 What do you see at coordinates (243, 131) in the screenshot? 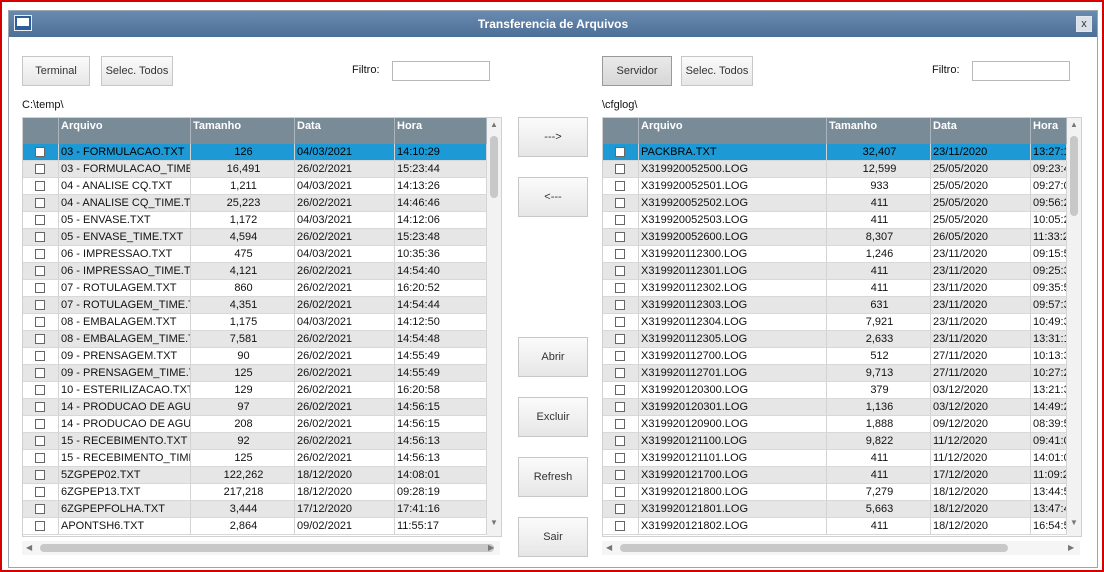
I see `left-header-tamanho: Tamanho` at bounding box center [243, 131].